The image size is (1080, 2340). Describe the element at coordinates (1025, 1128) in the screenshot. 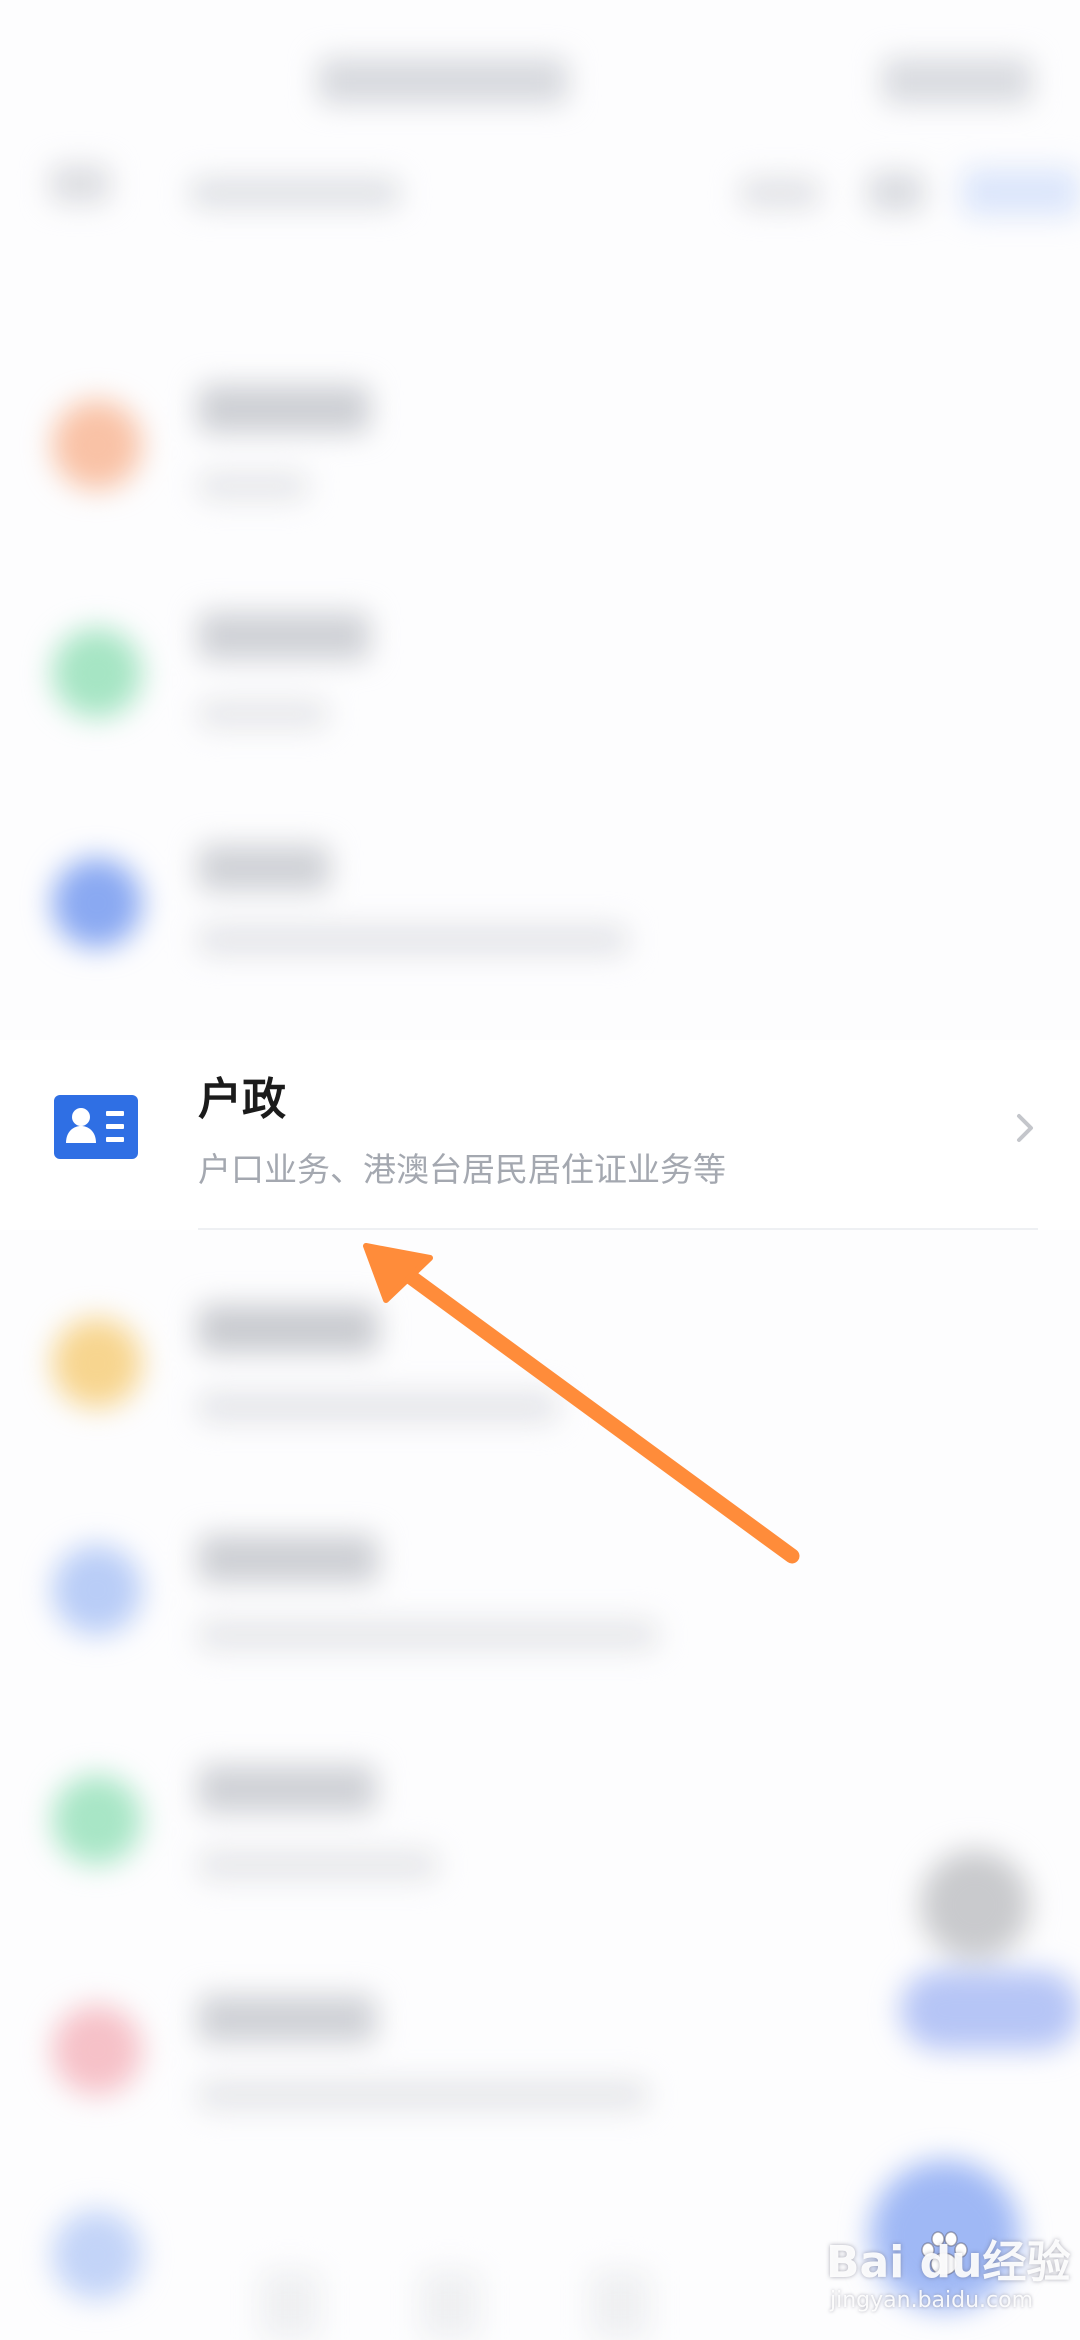

I see `chevron-right-icon` at that location.